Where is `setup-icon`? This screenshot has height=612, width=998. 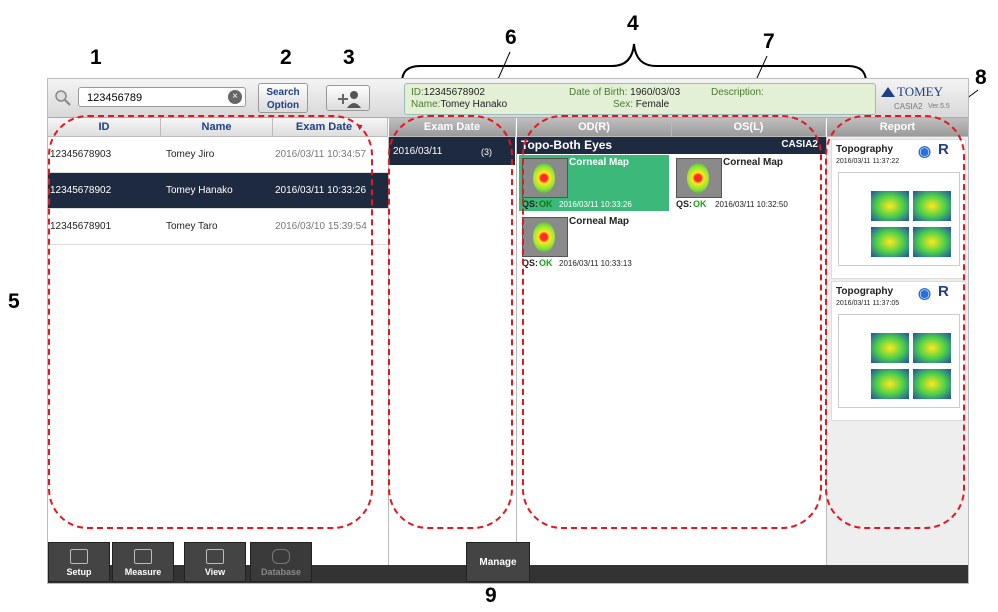 setup-icon is located at coordinates (79, 556).